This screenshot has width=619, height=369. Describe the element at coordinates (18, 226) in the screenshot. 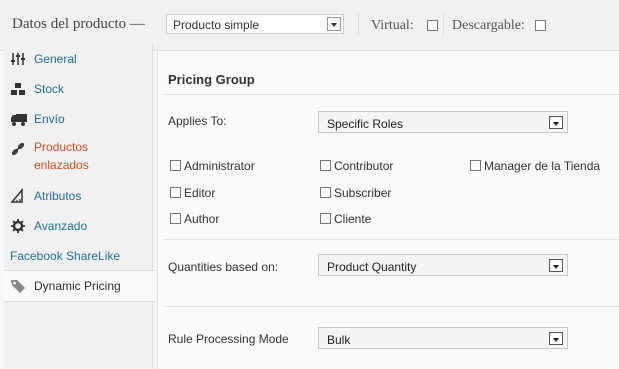

I see `gear-icon` at that location.